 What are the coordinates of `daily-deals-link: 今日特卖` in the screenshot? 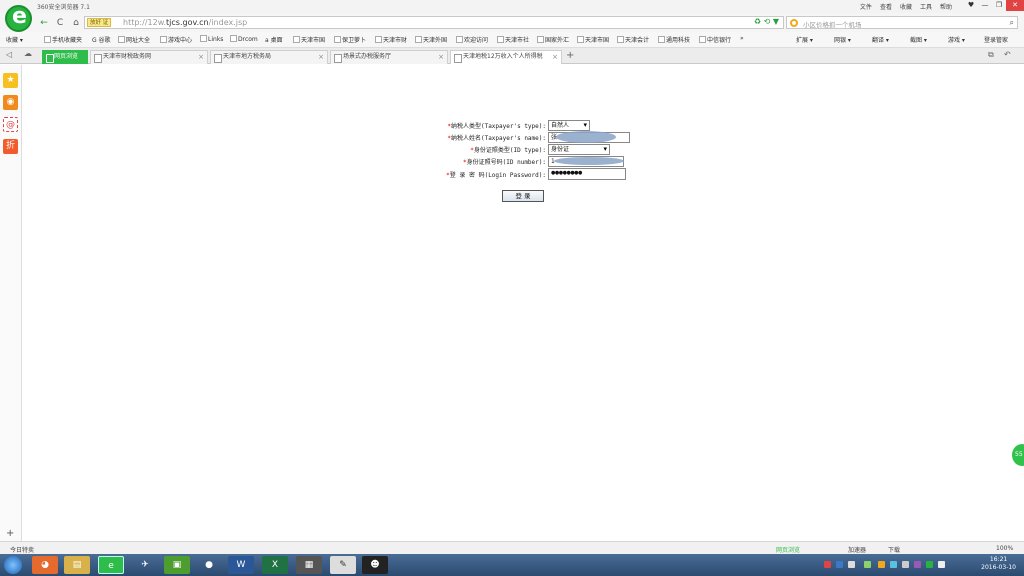 It's located at (22, 549).